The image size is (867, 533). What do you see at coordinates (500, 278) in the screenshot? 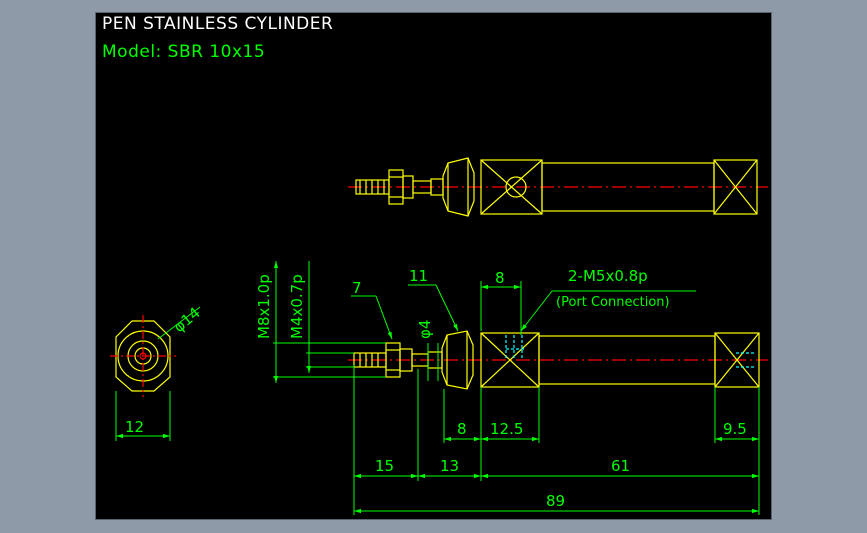
I see `dim-port-offset: 8` at bounding box center [500, 278].